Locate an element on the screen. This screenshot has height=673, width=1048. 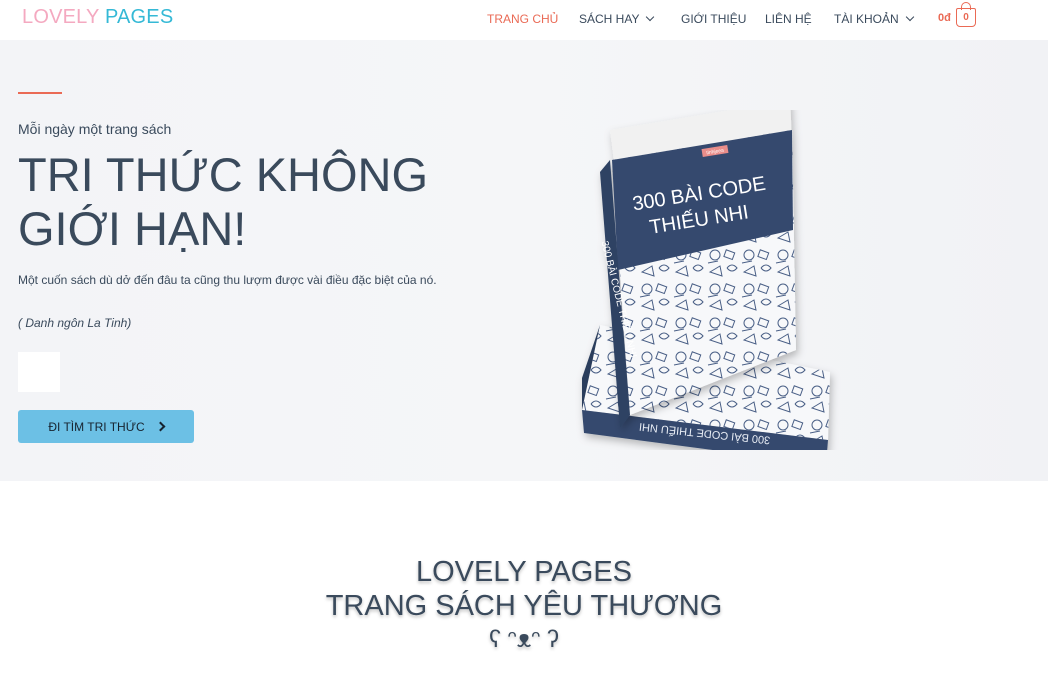
nav-item-label: TÀI KHOẢN is located at coordinates (866, 19).